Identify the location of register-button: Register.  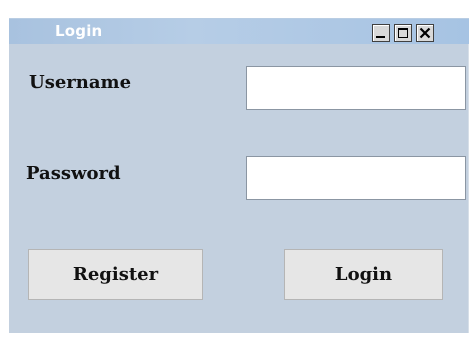
(115, 274).